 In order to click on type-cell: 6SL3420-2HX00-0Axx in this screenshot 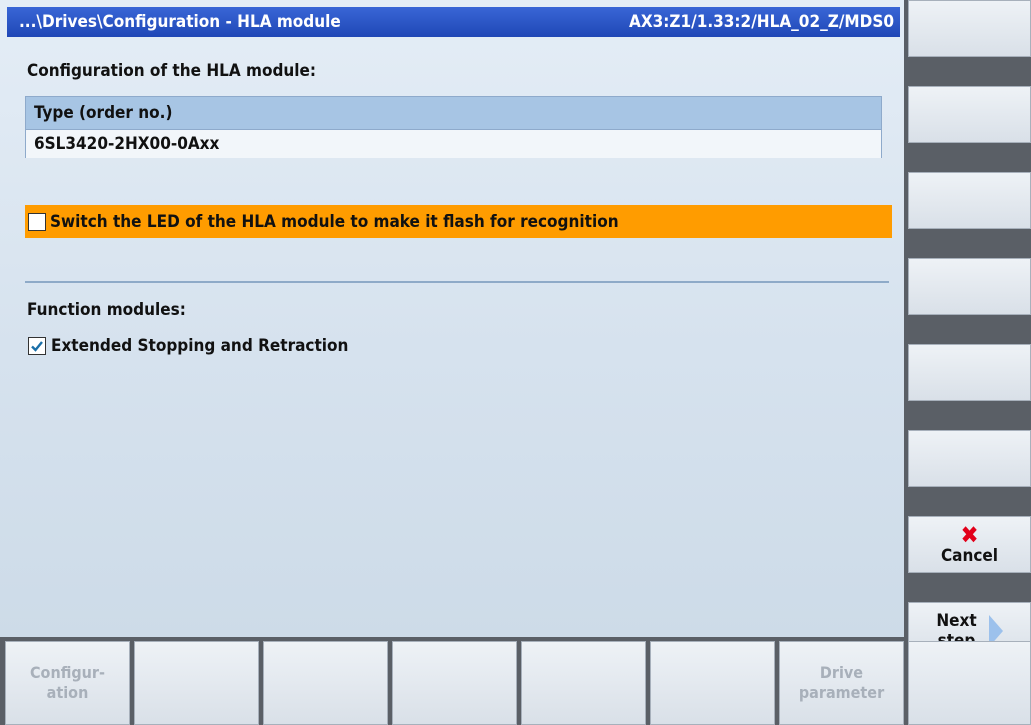, I will do `click(453, 144)`.